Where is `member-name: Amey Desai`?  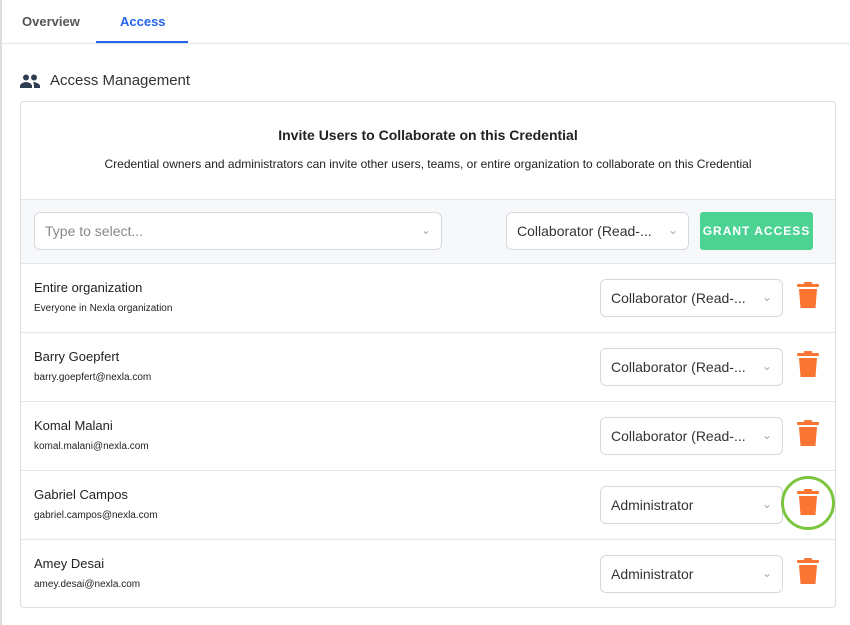 member-name: Amey Desai is located at coordinates (69, 563).